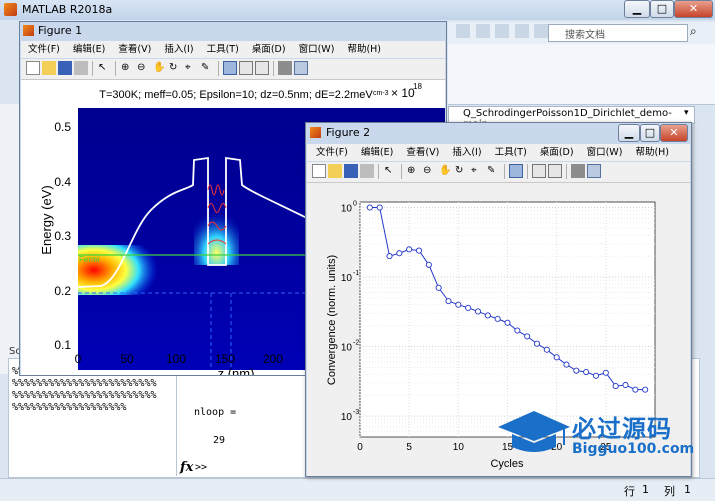 The height and width of the screenshot is (501, 715). Describe the element at coordinates (357, 489) in the screenshot. I see `status-bar: 行 1 列 1` at that location.